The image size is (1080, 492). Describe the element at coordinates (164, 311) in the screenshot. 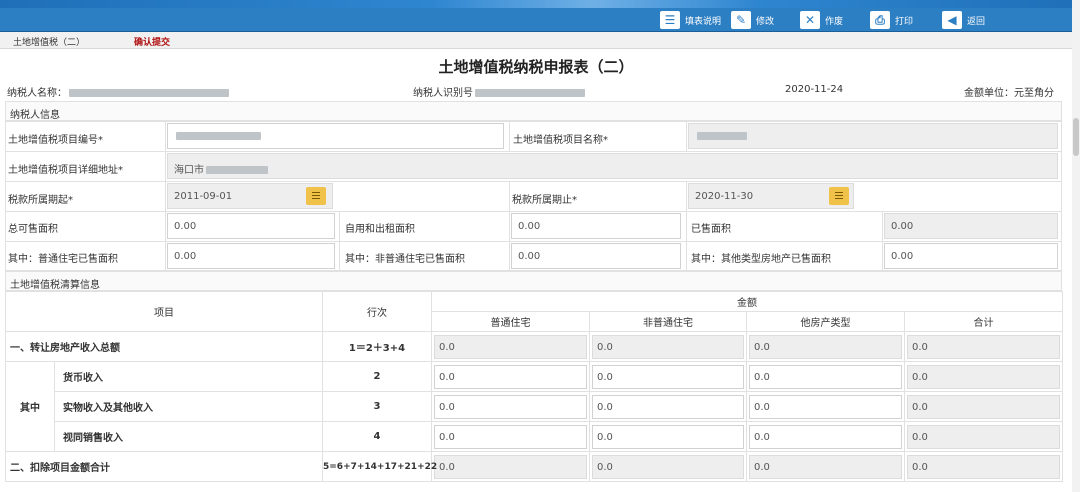

I see `header-item: 项目` at that location.